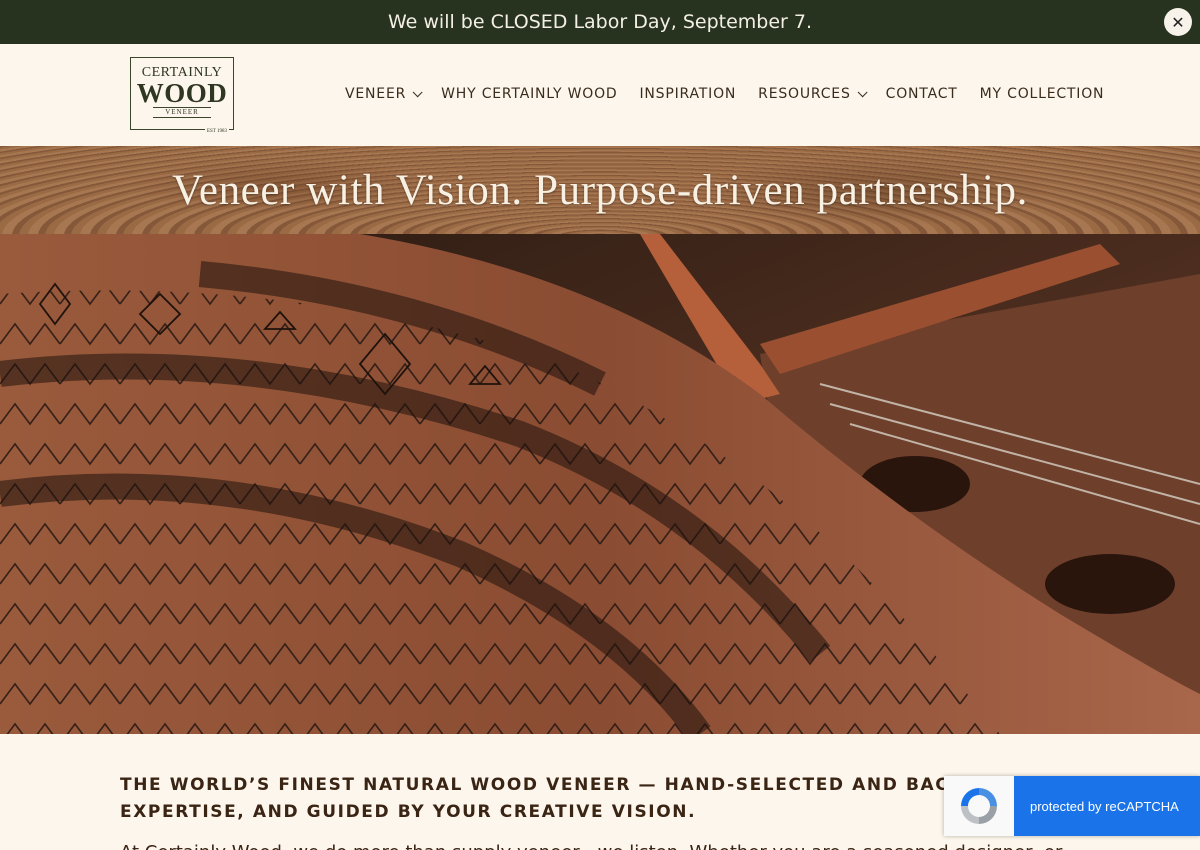  I want to click on nav-item-label: VENEER, so click(376, 94).